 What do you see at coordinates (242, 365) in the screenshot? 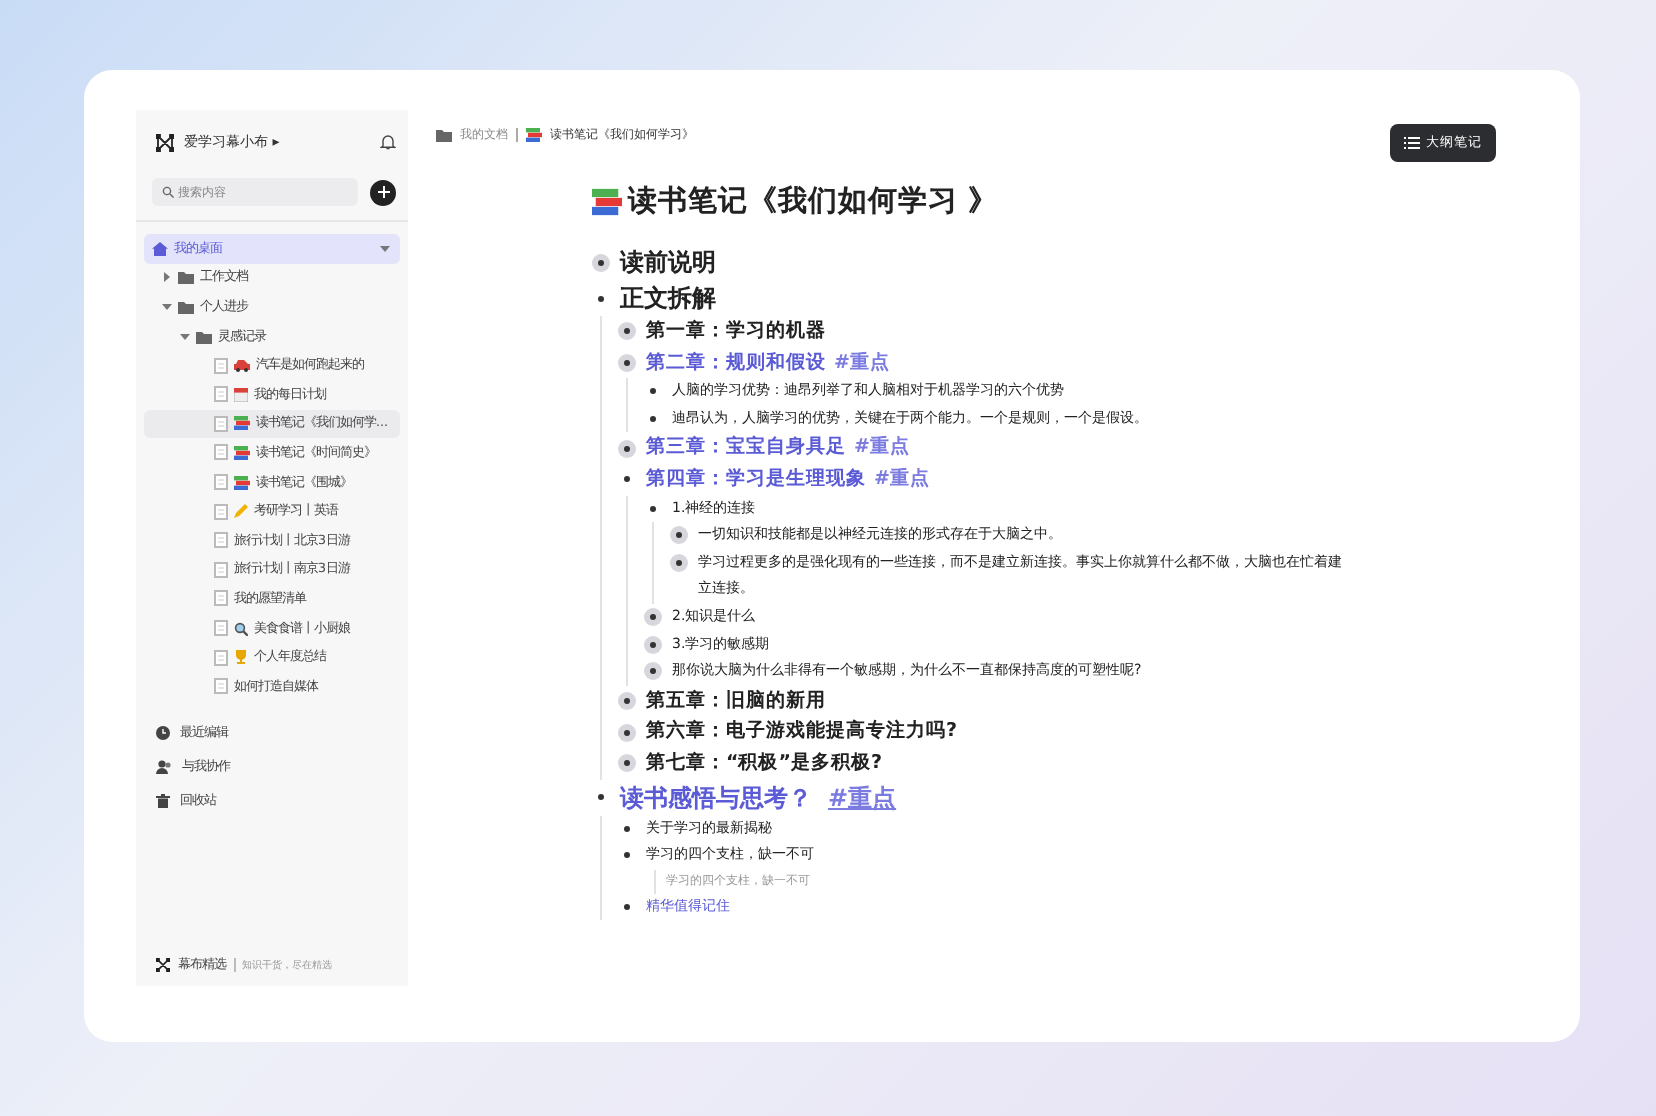
I see `car-icon` at bounding box center [242, 365].